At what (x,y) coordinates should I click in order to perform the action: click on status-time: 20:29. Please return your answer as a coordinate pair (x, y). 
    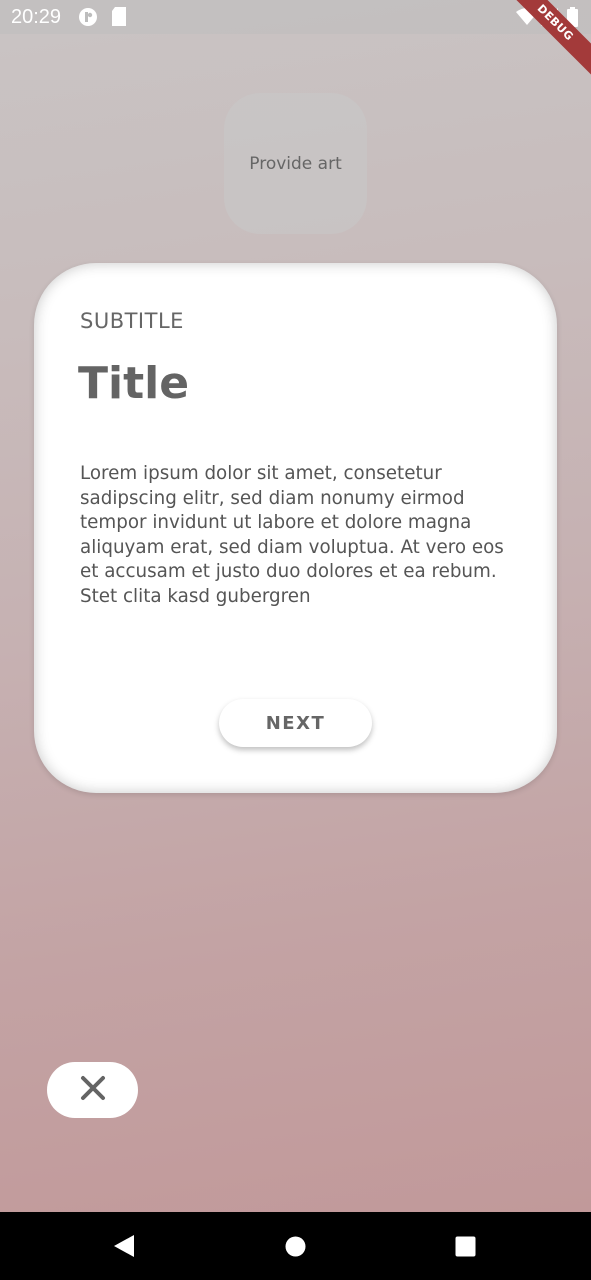
    Looking at the image, I should click on (36, 17).